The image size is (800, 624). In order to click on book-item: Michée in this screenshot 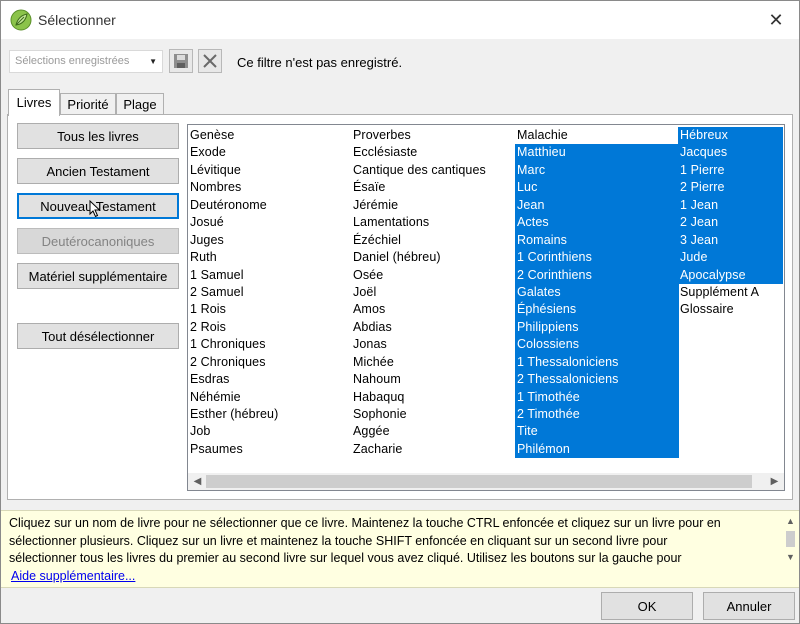, I will do `click(432, 362)`.